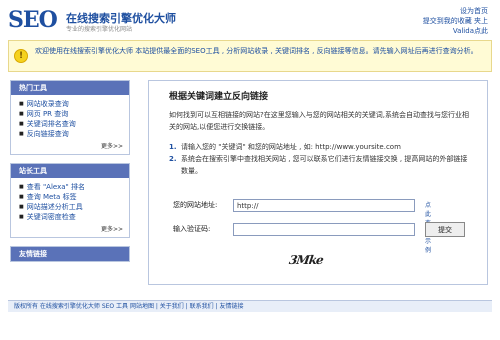  I want to click on info-icon: !, so click(21, 56).